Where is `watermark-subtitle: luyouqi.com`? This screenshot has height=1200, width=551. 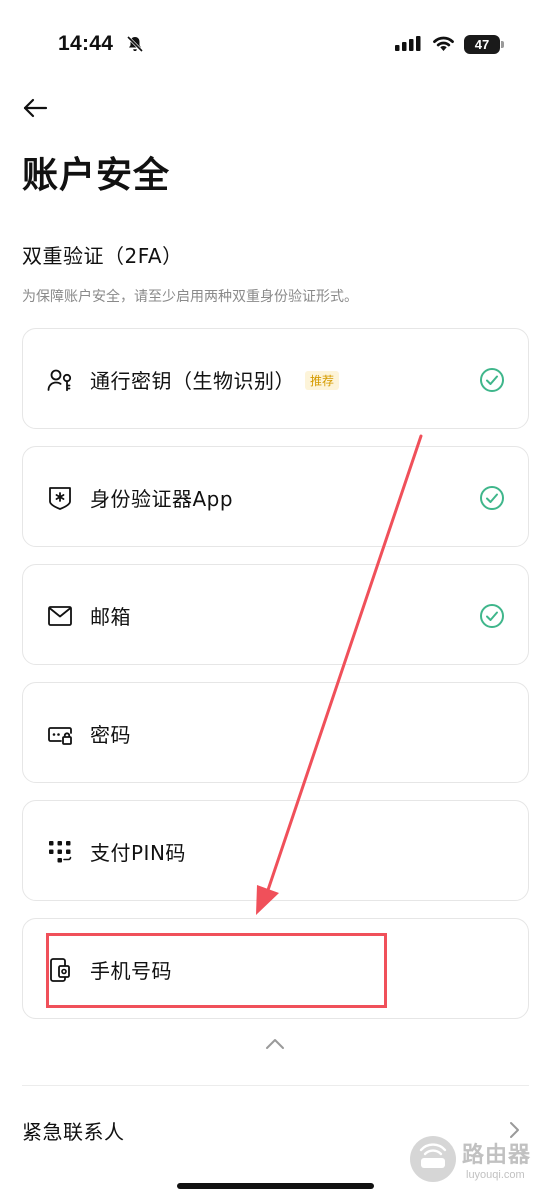
watermark-subtitle: luyouqi.com is located at coordinates (495, 1175).